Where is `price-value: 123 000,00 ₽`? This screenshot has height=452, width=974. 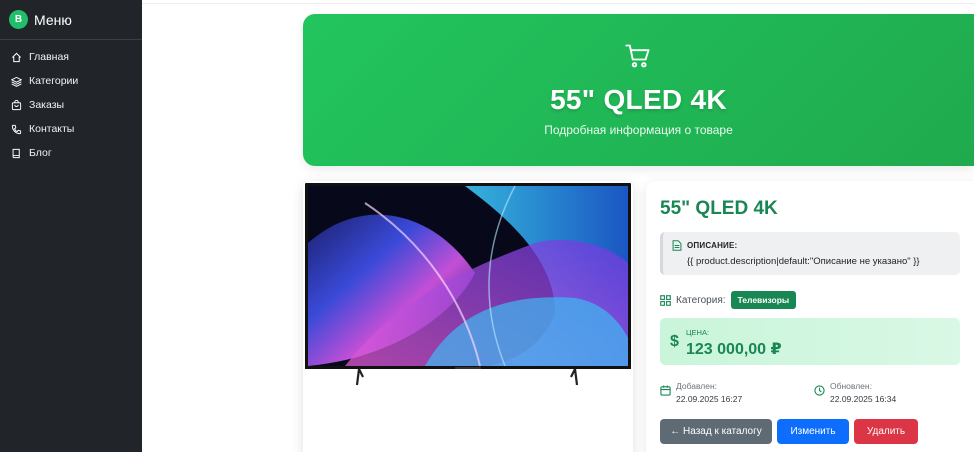 price-value: 123 000,00 ₽ is located at coordinates (734, 349).